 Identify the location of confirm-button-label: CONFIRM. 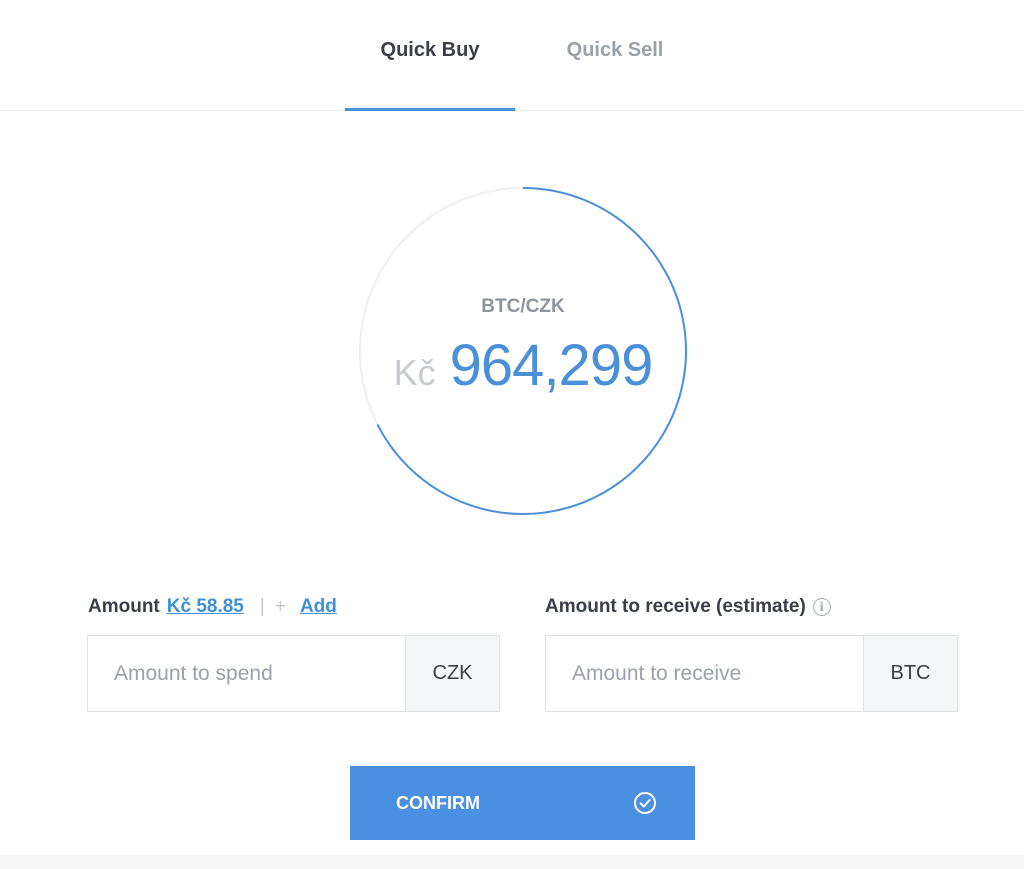
(438, 802).